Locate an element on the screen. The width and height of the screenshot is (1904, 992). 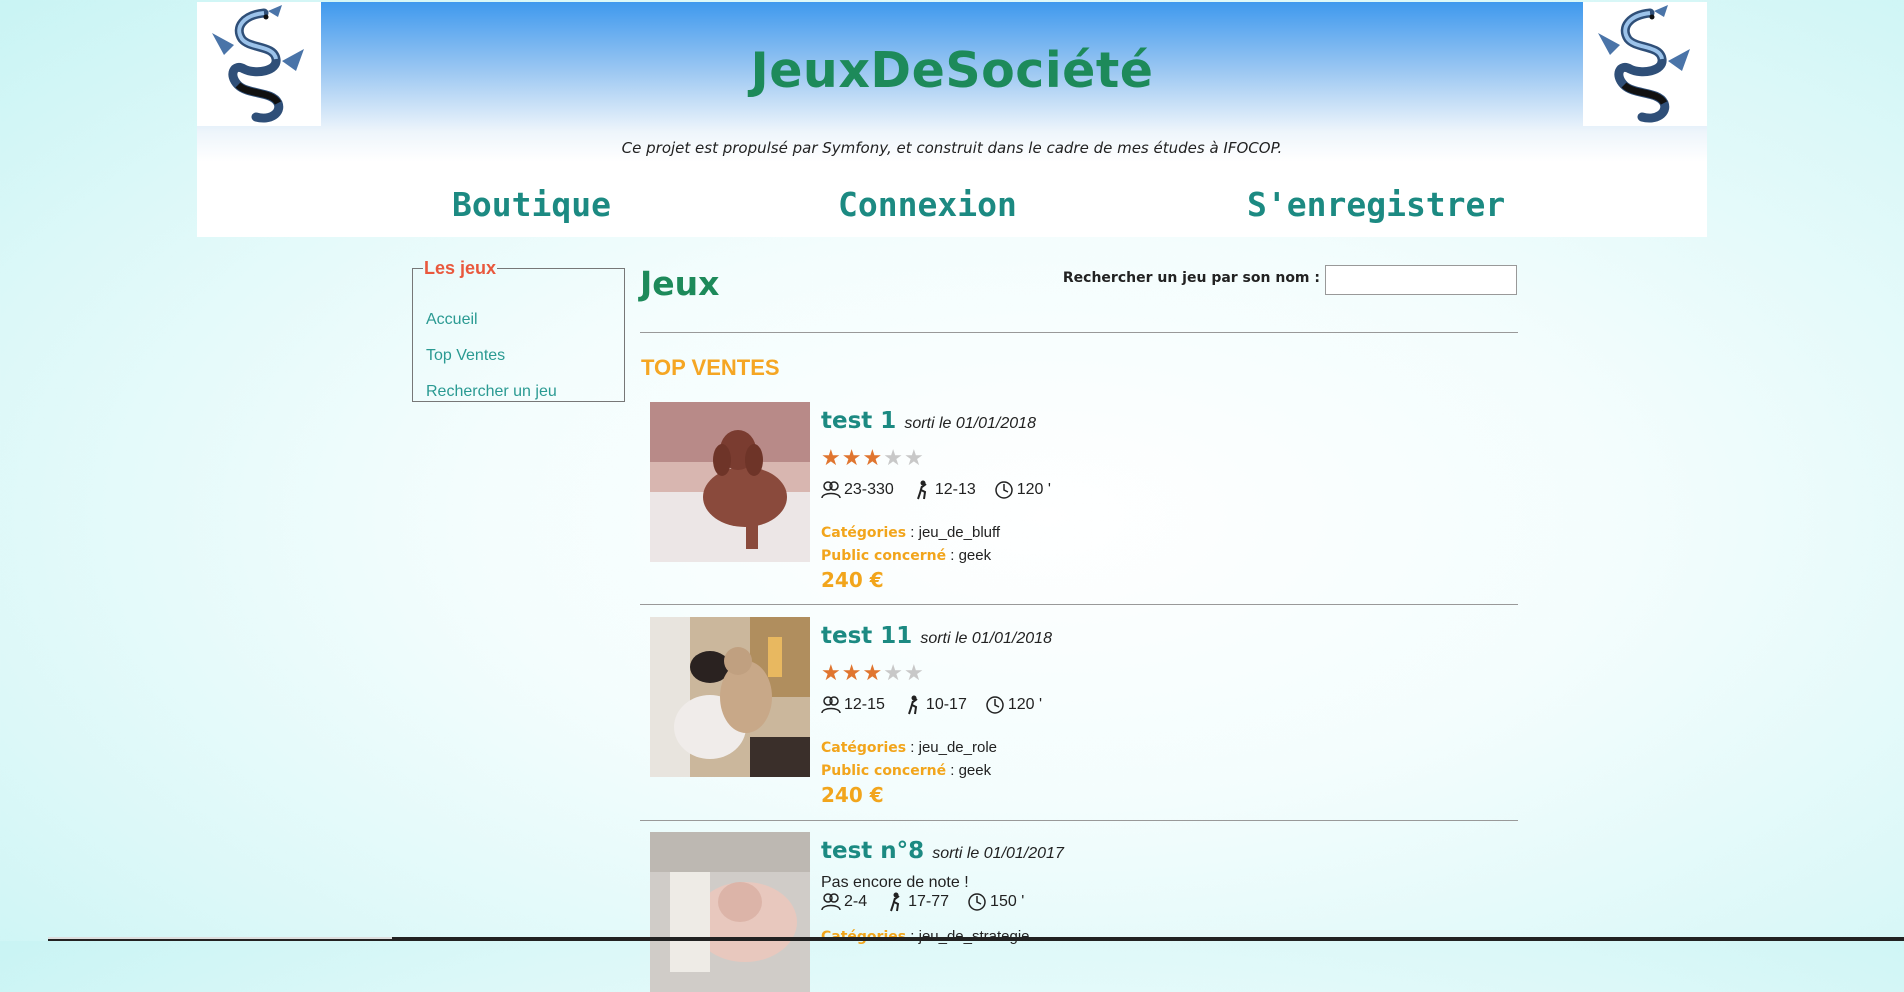
game-title: test 1 is located at coordinates (858, 421).